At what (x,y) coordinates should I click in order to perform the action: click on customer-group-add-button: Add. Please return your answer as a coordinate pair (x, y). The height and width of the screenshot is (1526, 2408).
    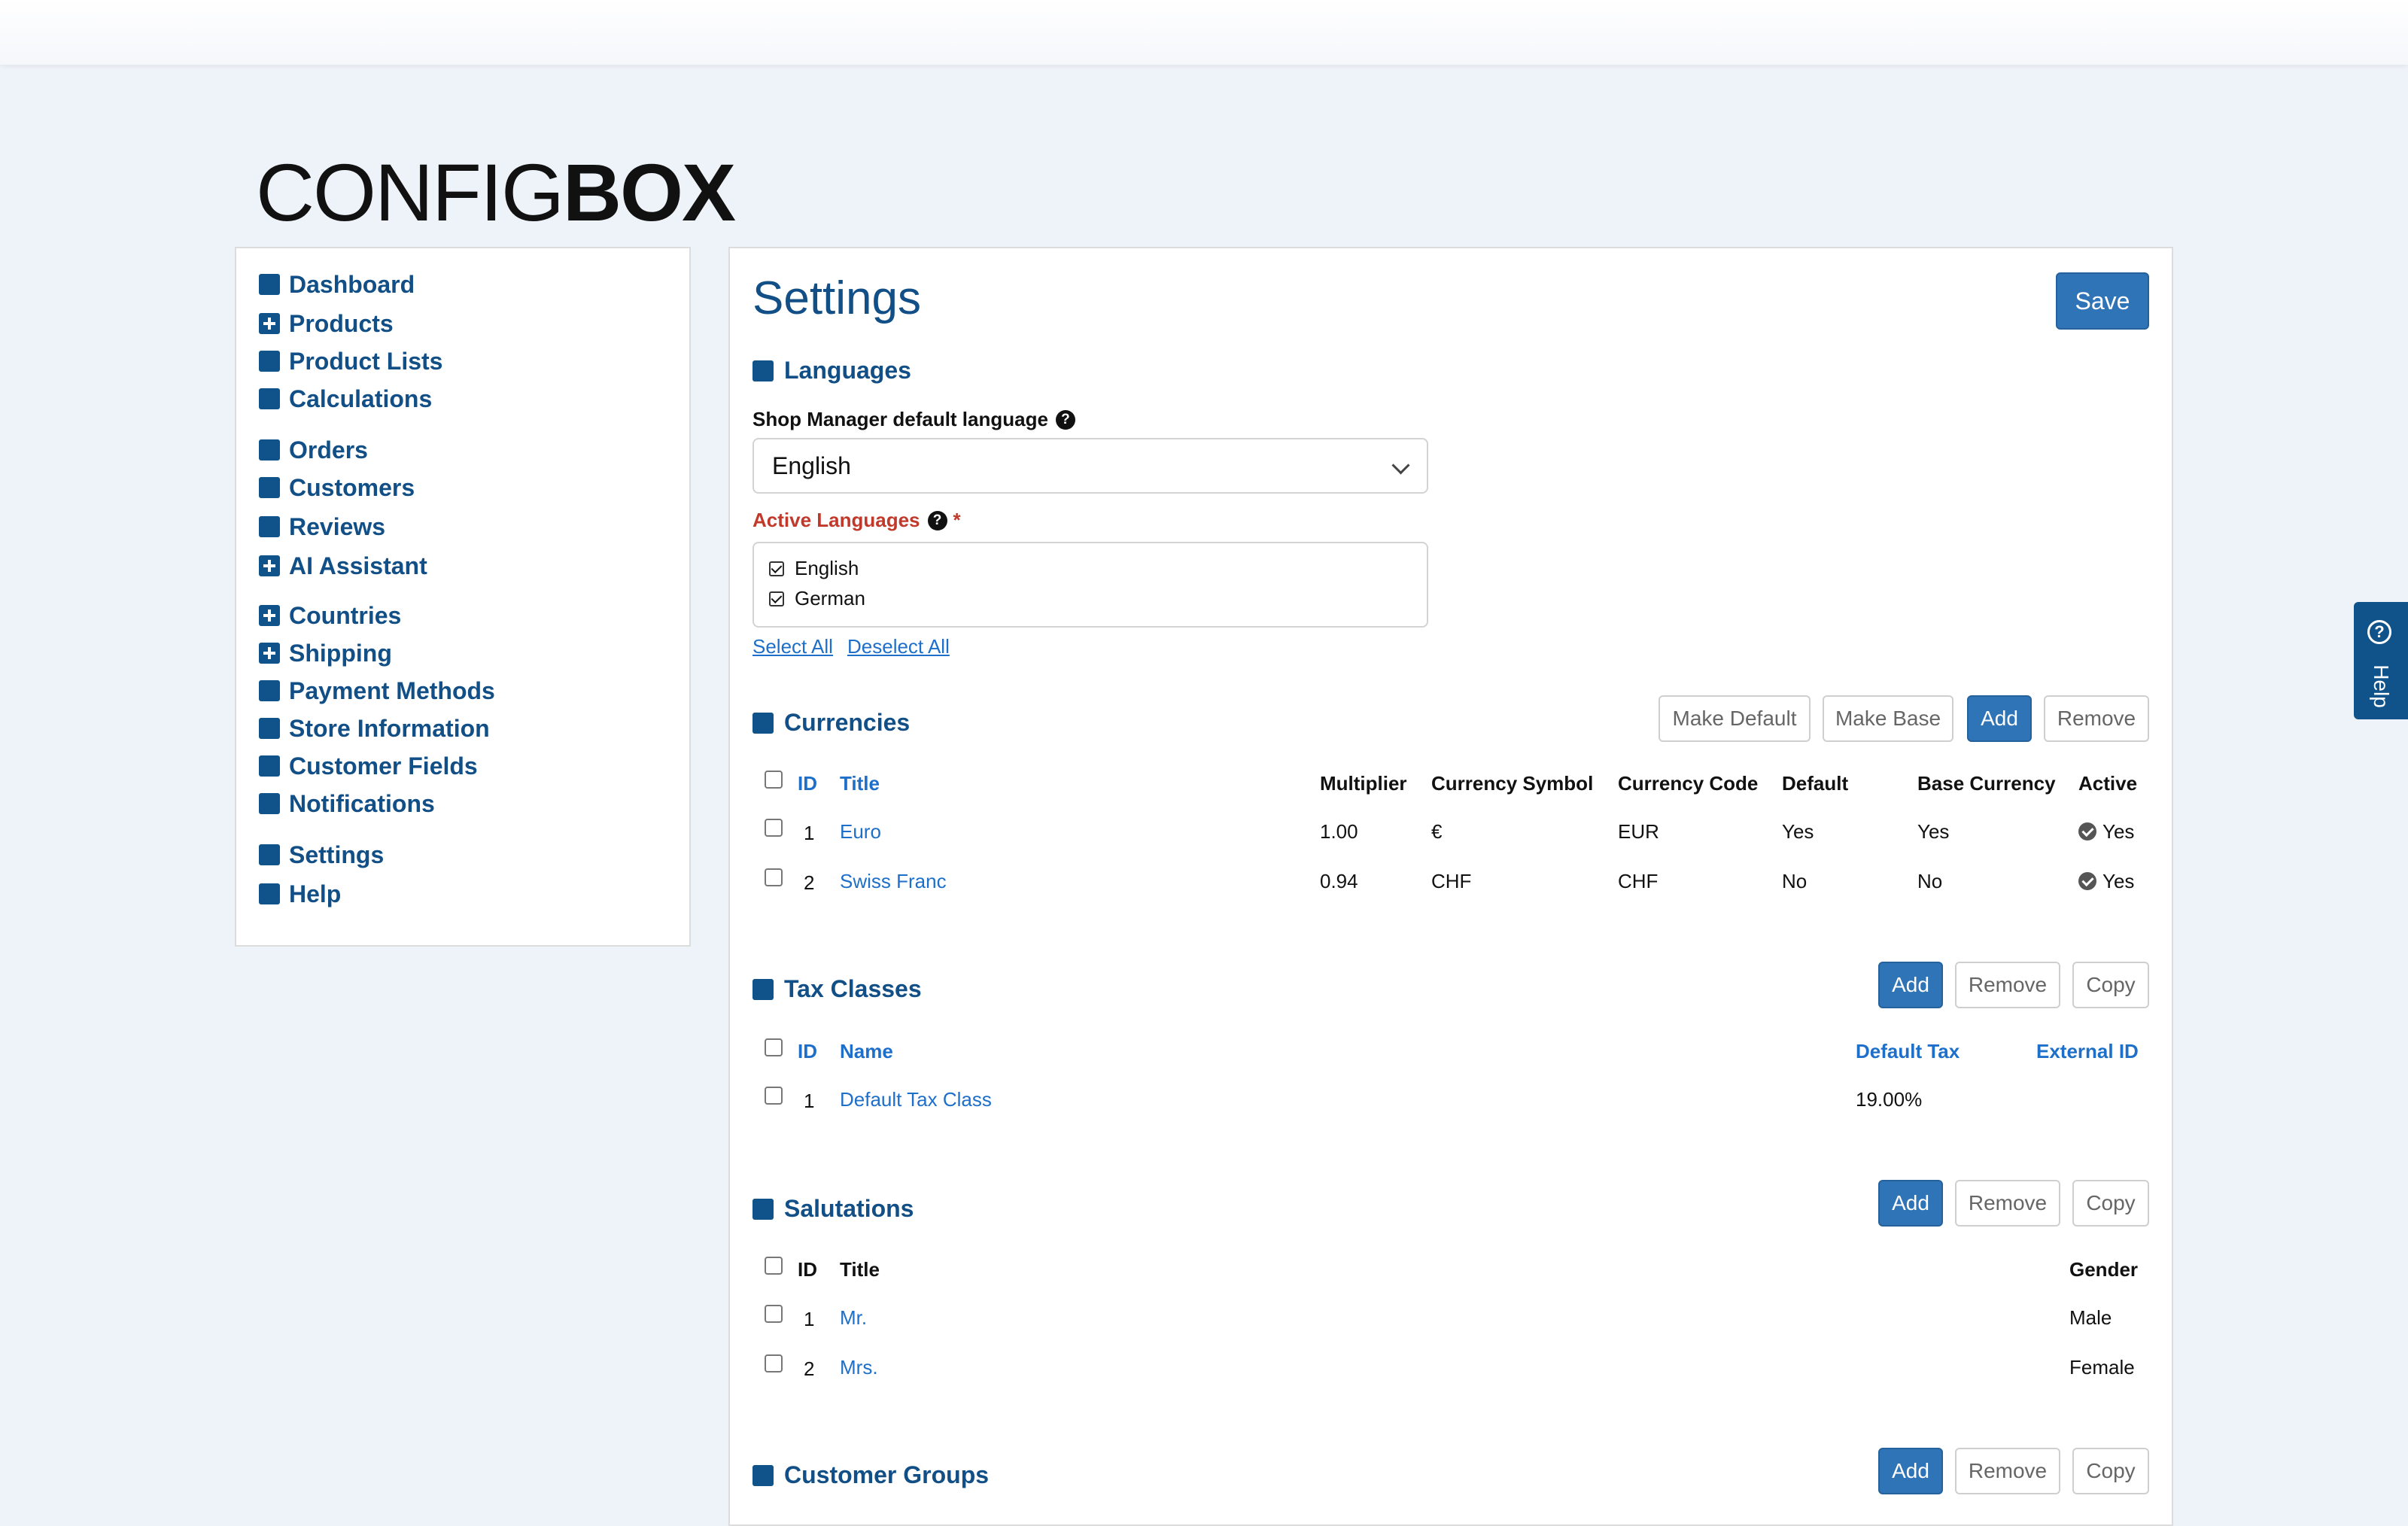
    Looking at the image, I should click on (1910, 1471).